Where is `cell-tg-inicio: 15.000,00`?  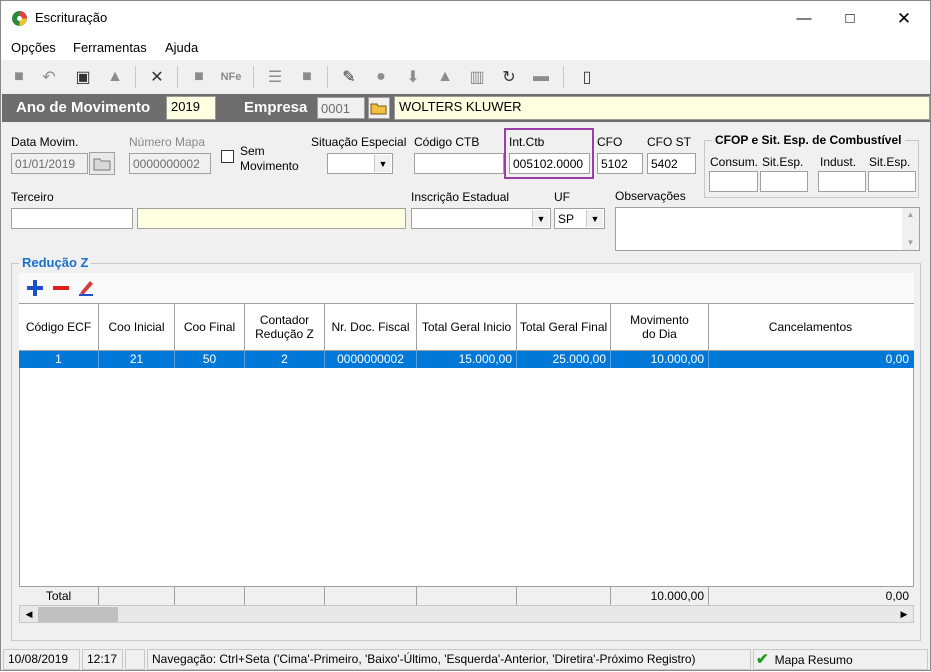
cell-tg-inicio: 15.000,00 is located at coordinates (467, 359).